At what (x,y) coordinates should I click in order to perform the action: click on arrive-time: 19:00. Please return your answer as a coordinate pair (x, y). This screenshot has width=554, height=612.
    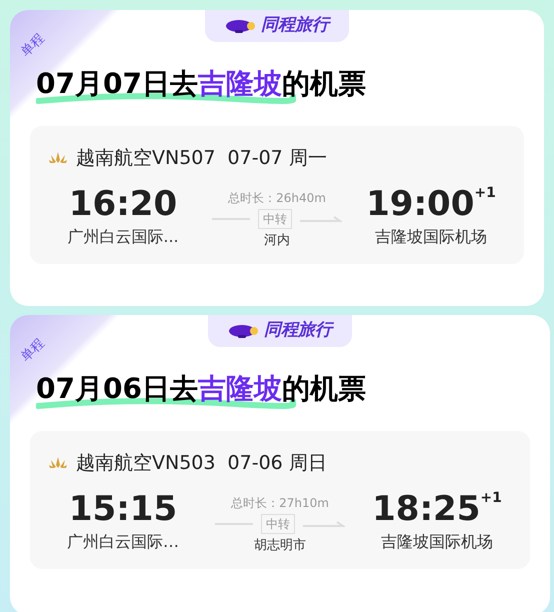
    Looking at the image, I should click on (420, 203).